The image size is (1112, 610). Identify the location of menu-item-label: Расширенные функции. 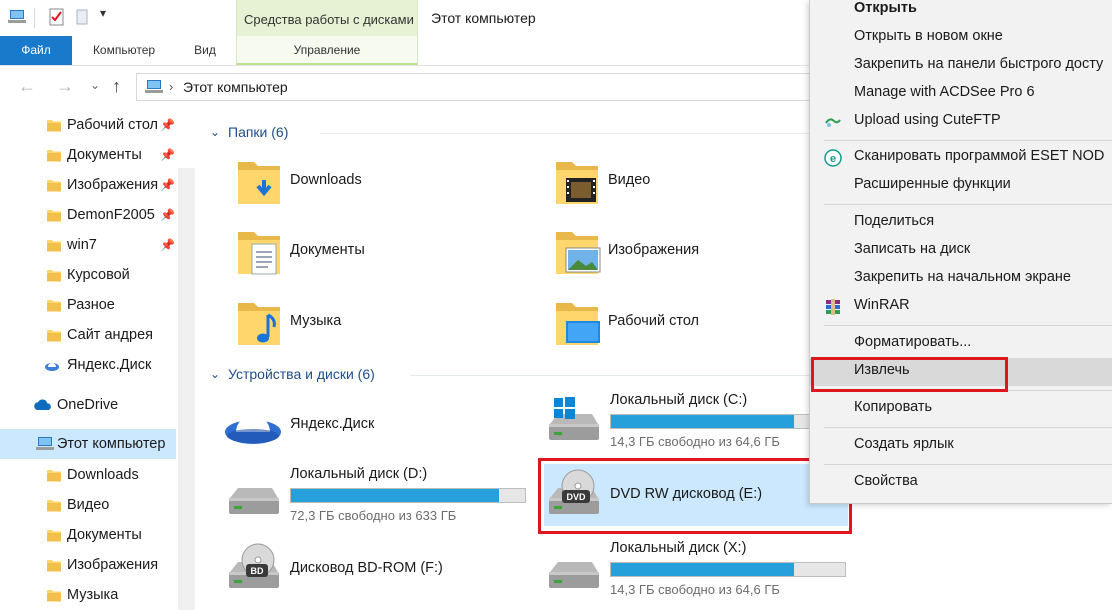
(932, 184).